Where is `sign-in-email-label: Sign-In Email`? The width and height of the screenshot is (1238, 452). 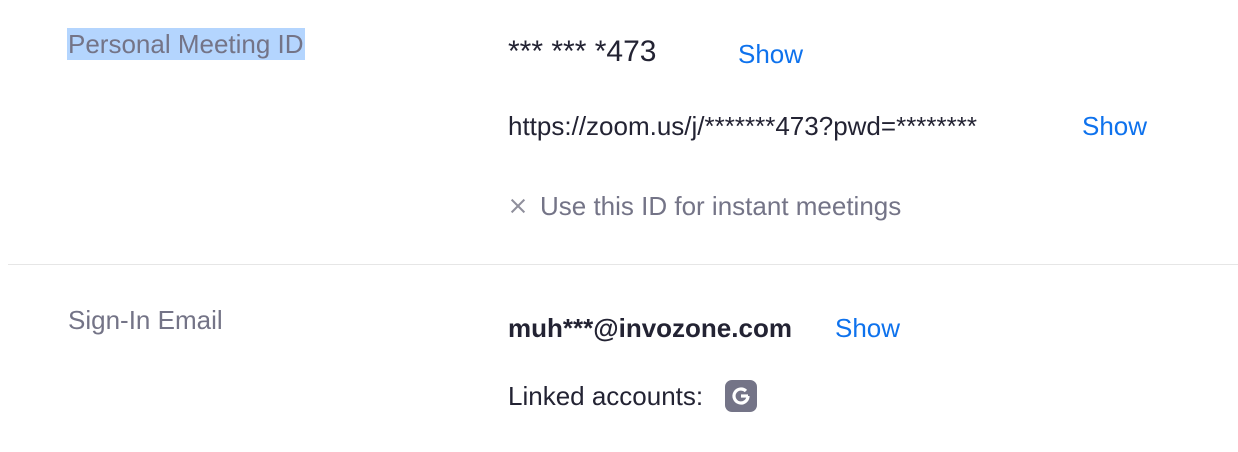 sign-in-email-label: Sign-In Email is located at coordinates (145, 320).